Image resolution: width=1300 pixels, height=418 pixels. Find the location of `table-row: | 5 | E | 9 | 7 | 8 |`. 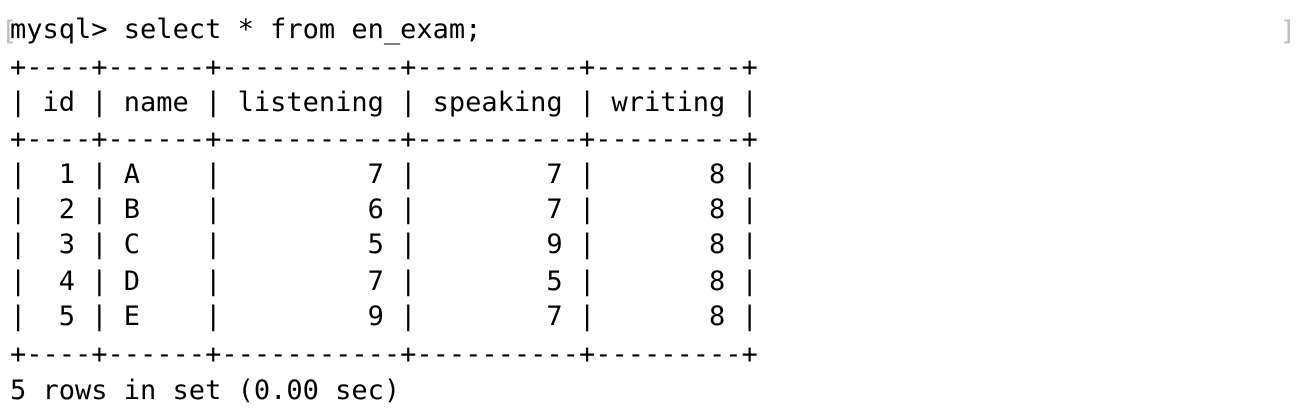

table-row: | 5 | E | 9 | 7 | 8 | is located at coordinates (384, 316).